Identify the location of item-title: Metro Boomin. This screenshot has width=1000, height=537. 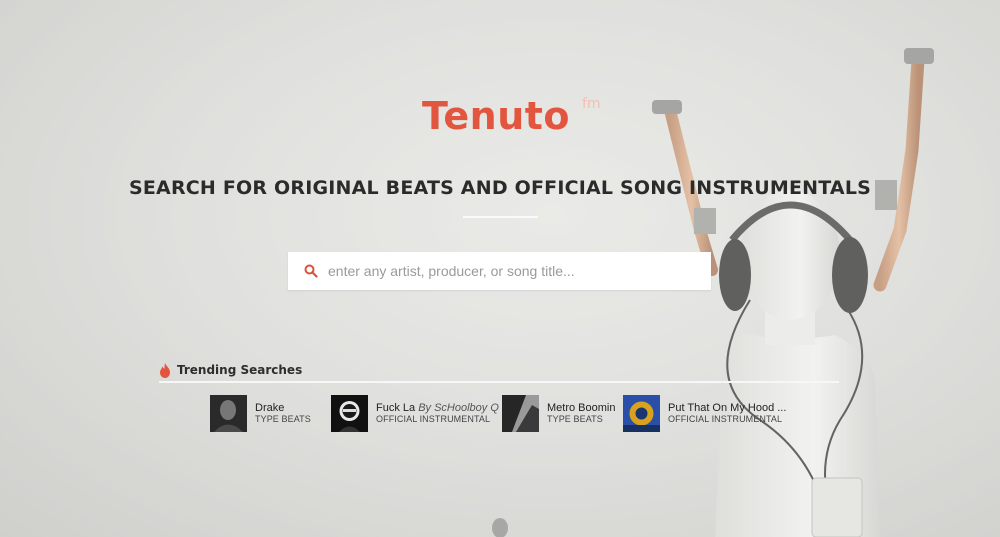
(581, 408).